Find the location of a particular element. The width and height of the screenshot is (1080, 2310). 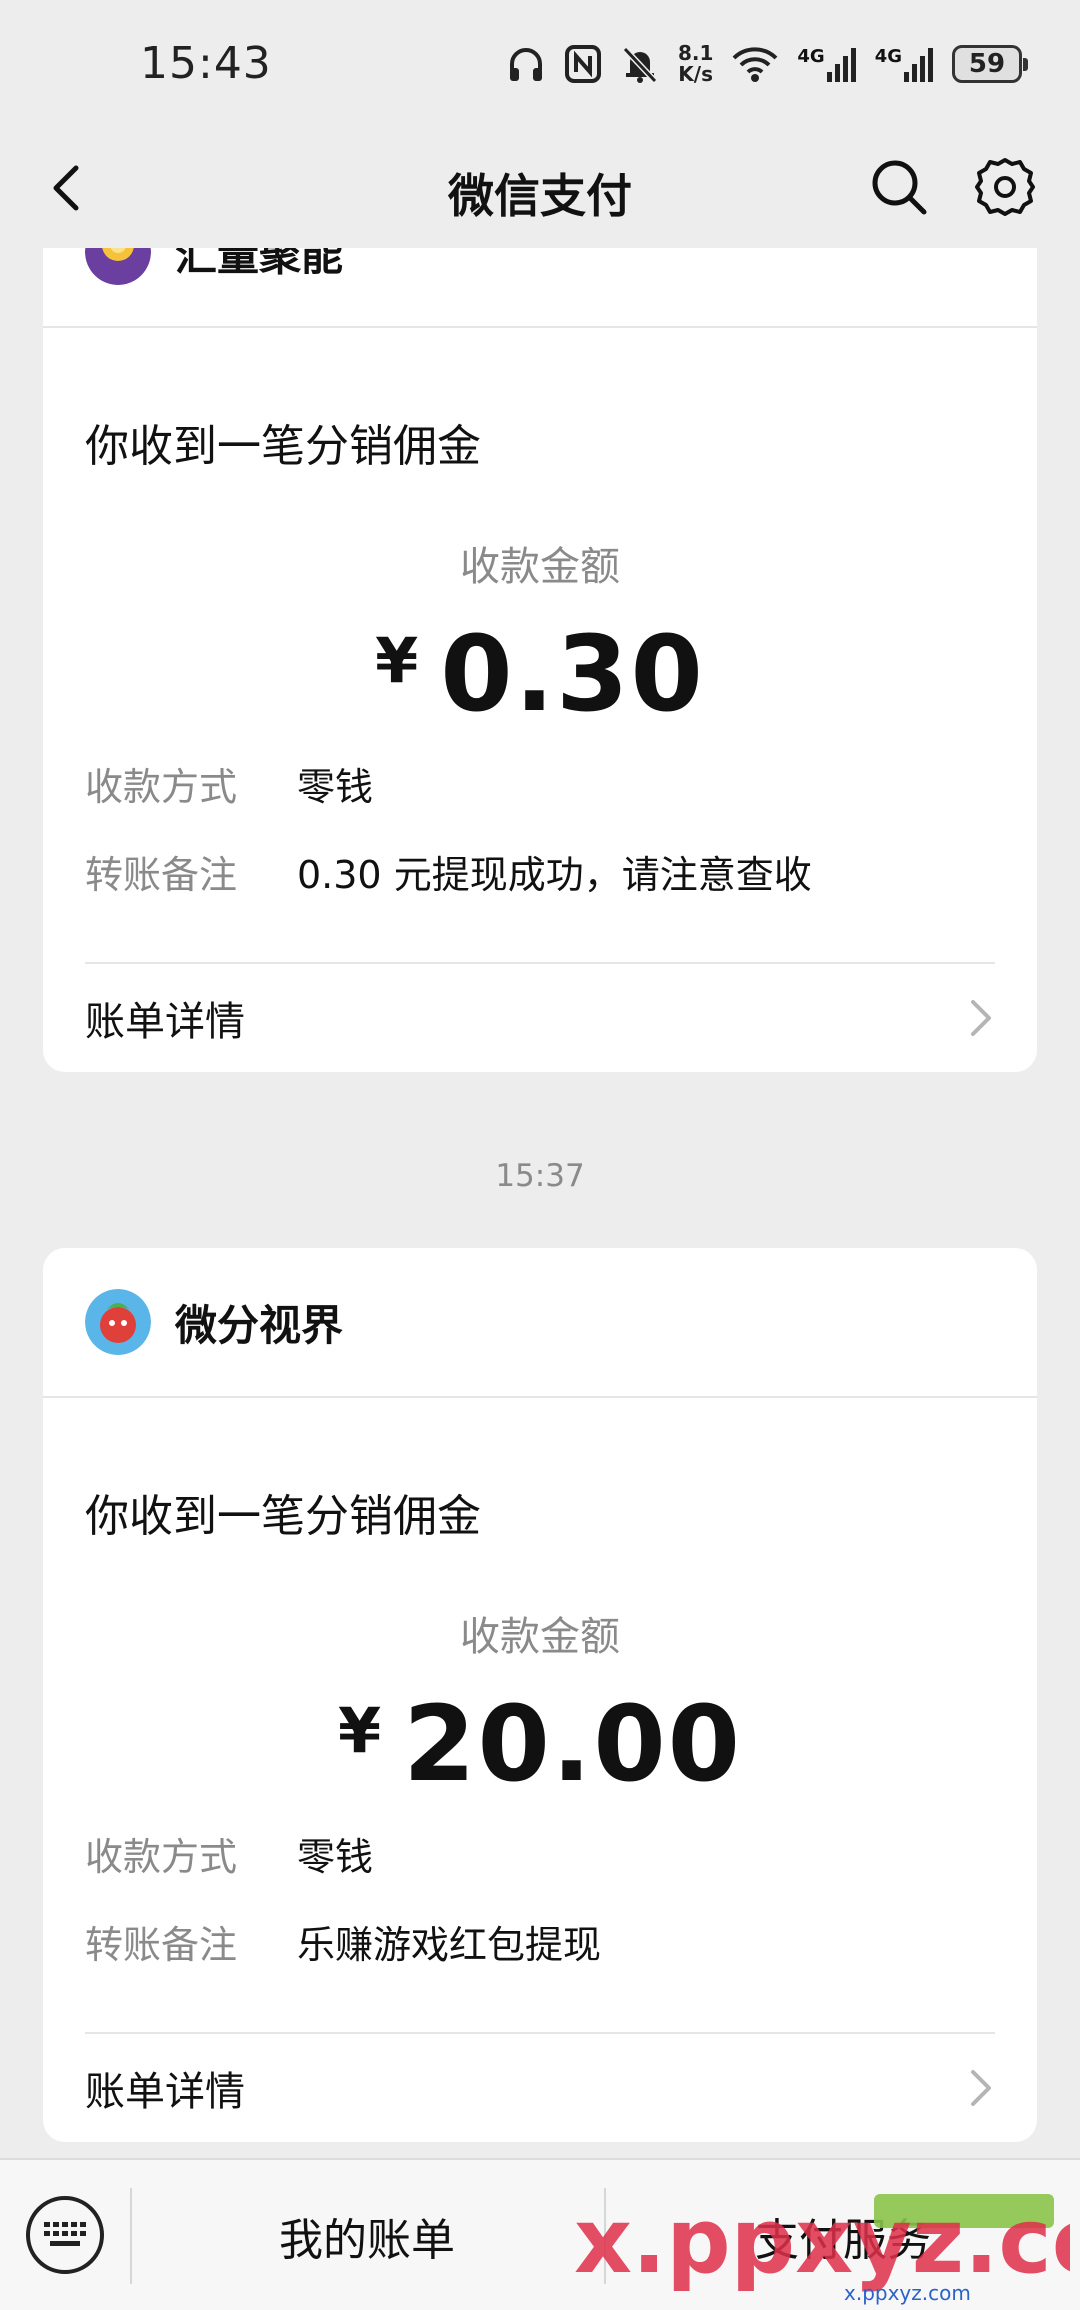

merchant-name: 汇量聚能 is located at coordinates (259, 264).